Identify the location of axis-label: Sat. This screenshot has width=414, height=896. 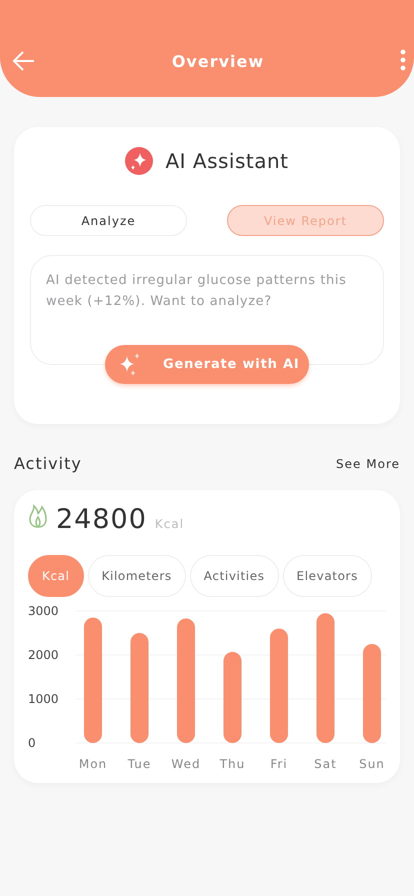
(325, 764).